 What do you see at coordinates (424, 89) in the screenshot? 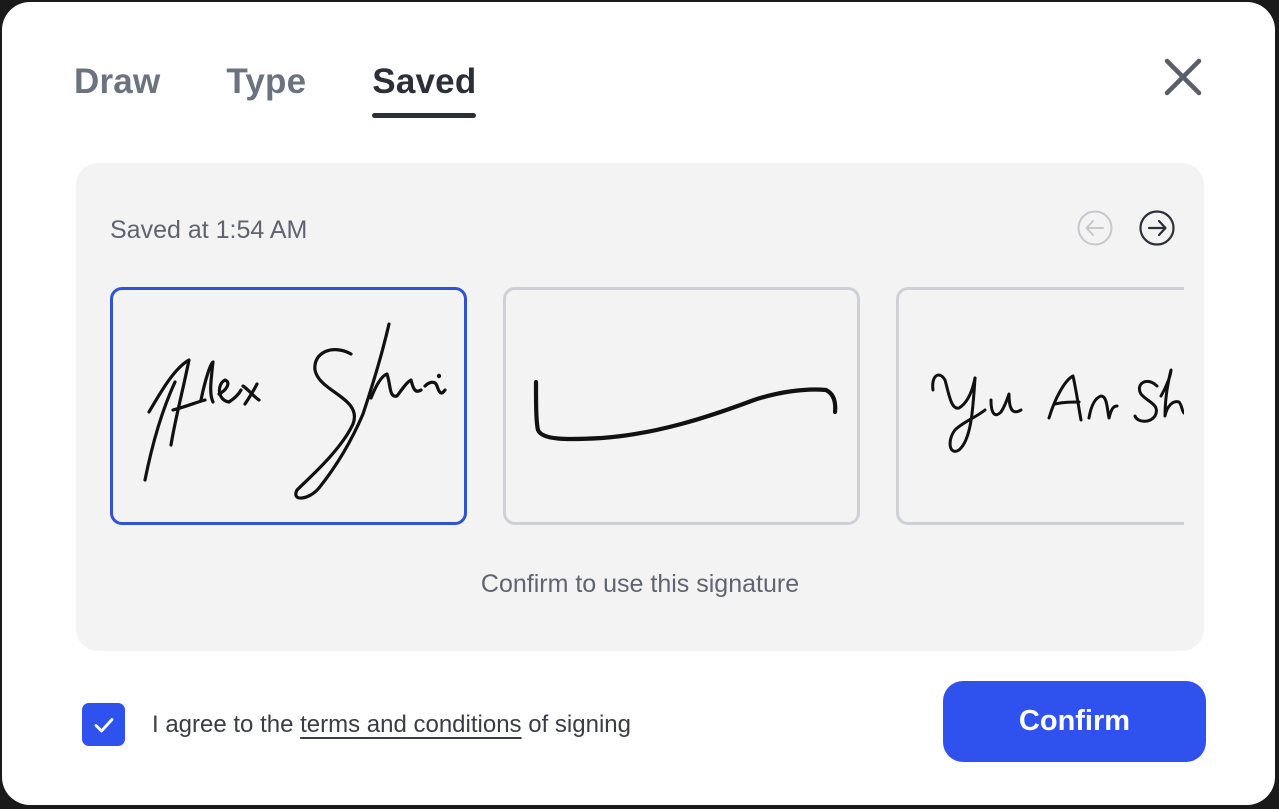
I see `tab-saved: Saved` at bounding box center [424, 89].